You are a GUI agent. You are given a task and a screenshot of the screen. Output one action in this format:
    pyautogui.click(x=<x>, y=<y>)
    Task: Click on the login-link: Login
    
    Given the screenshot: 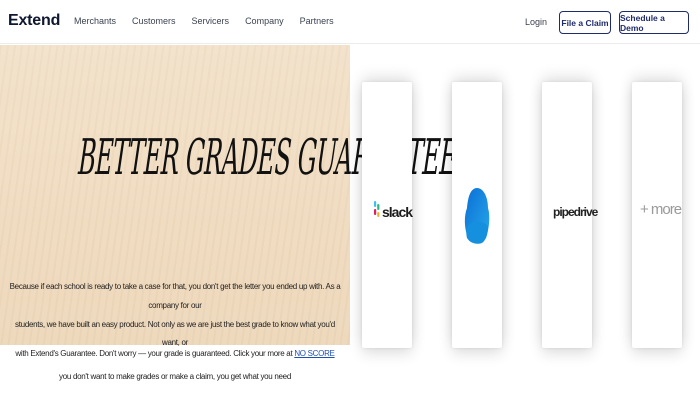 What is the action you would take?
    pyautogui.click(x=536, y=22)
    